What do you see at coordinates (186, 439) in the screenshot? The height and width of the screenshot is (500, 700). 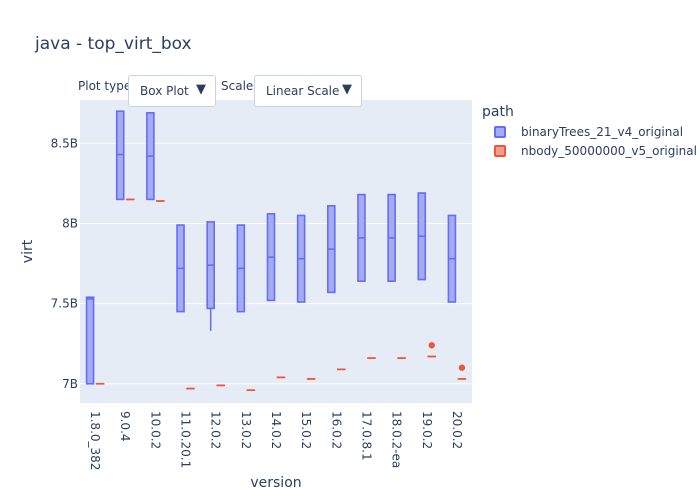 I see `x-tick-label: 11.0.20.1` at bounding box center [186, 439].